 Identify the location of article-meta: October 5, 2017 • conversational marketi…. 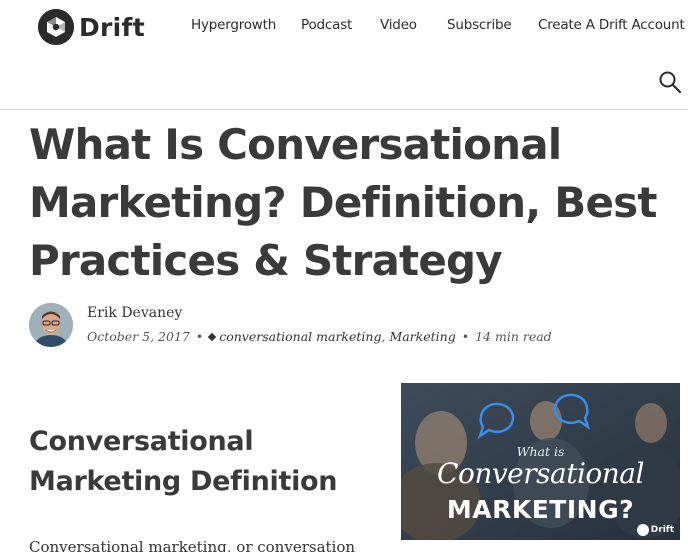
(319, 336).